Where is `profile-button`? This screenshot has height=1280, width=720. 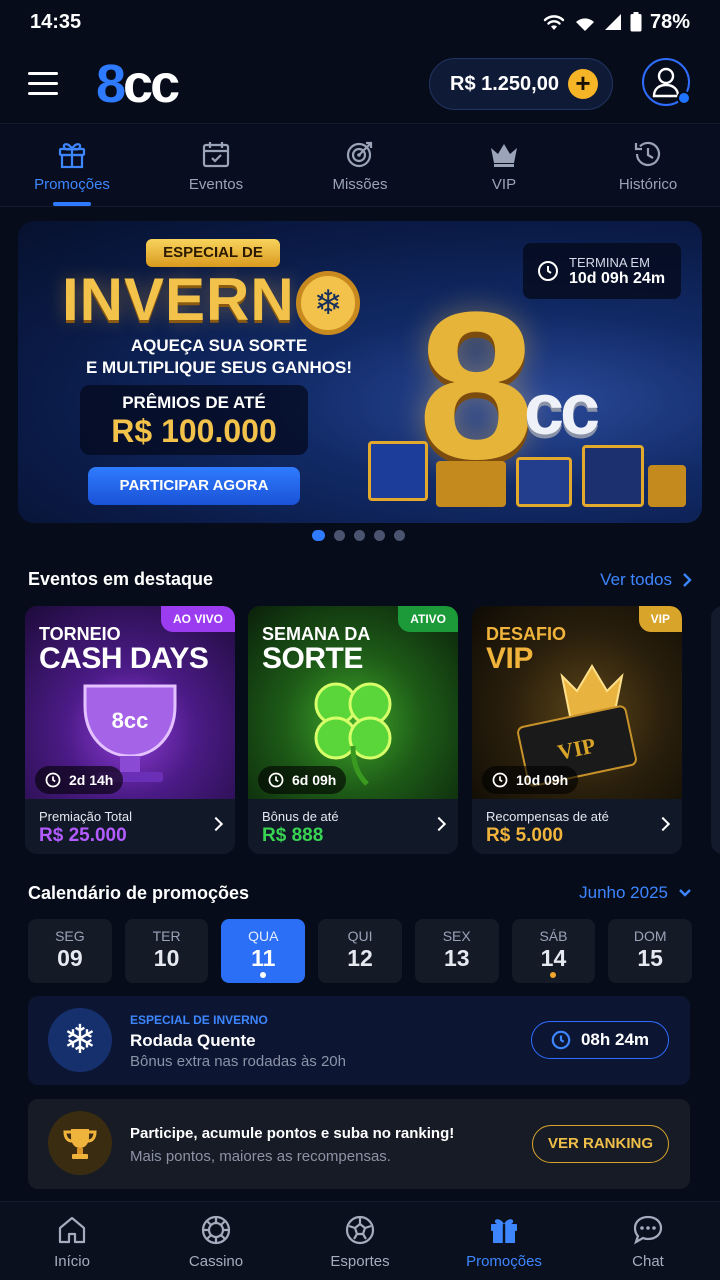 profile-button is located at coordinates (666, 82).